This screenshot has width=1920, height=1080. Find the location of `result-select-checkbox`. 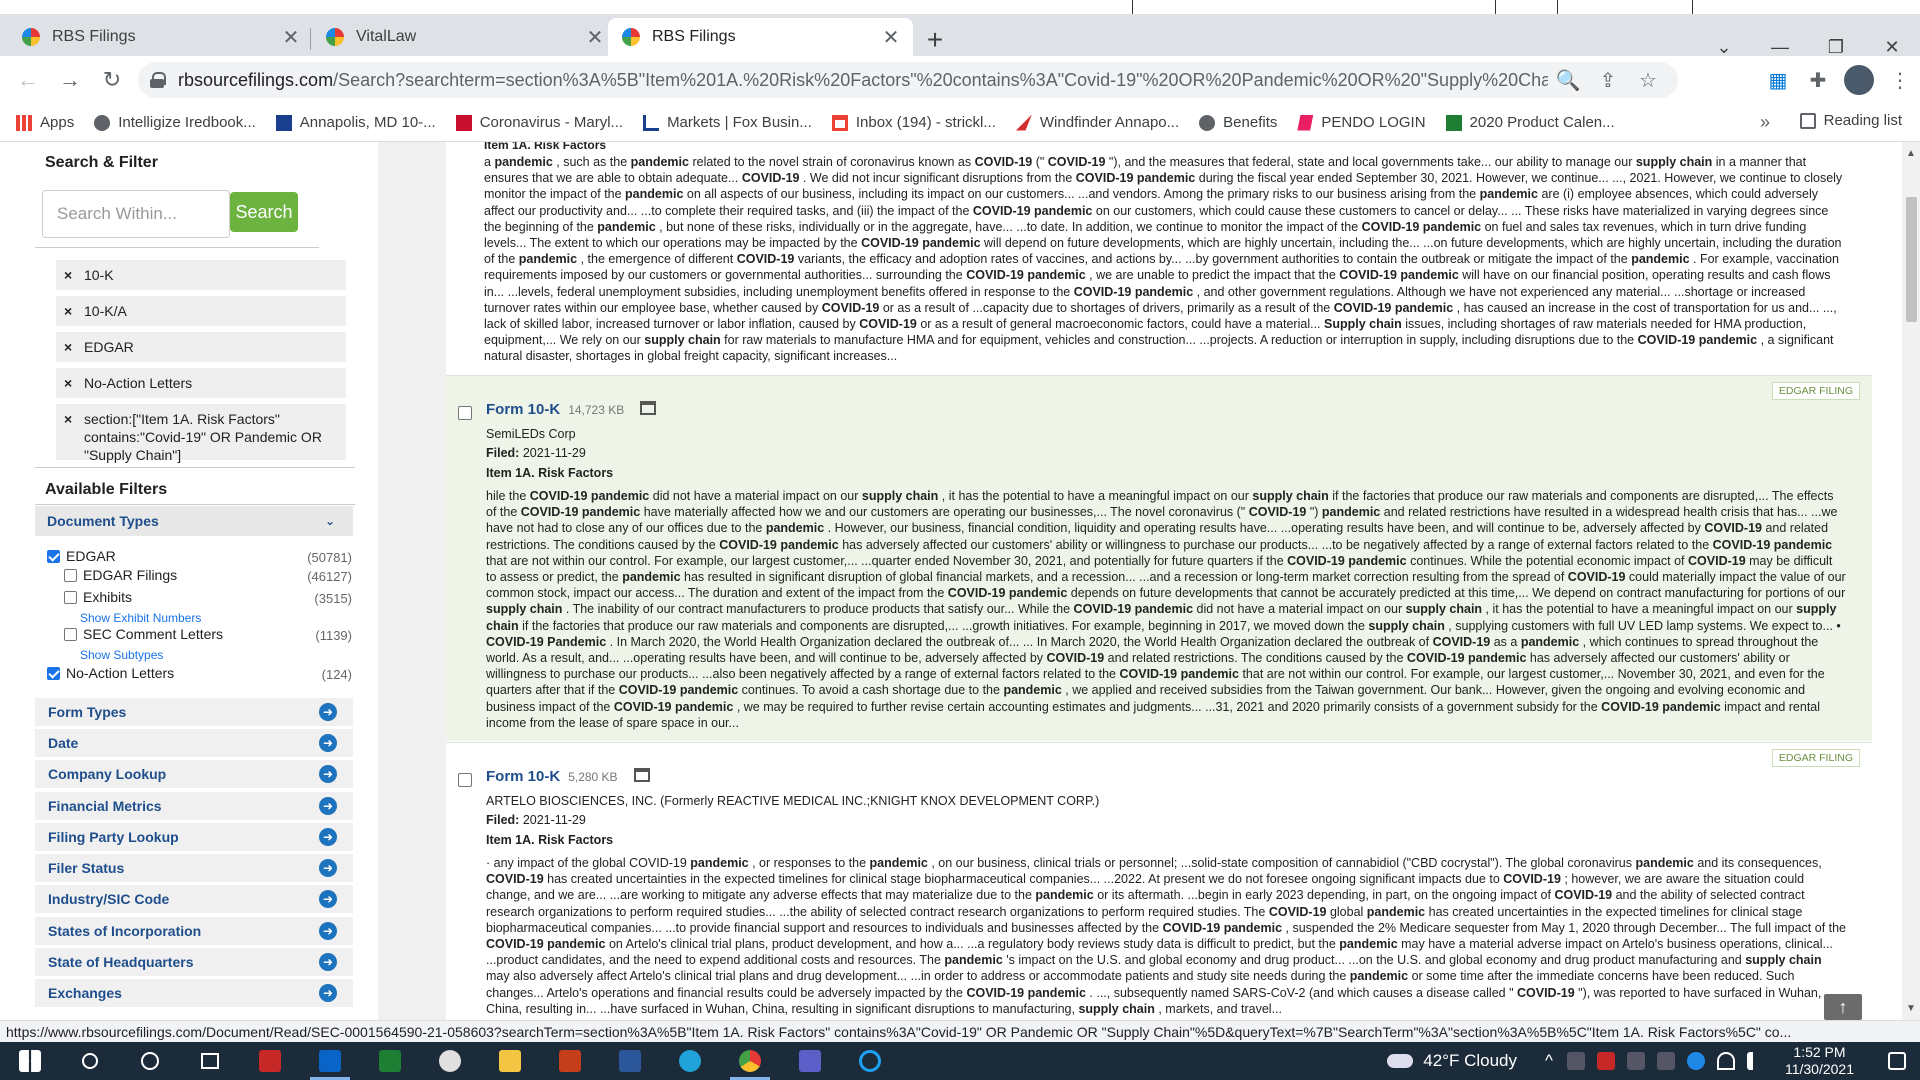

result-select-checkbox is located at coordinates (465, 413).